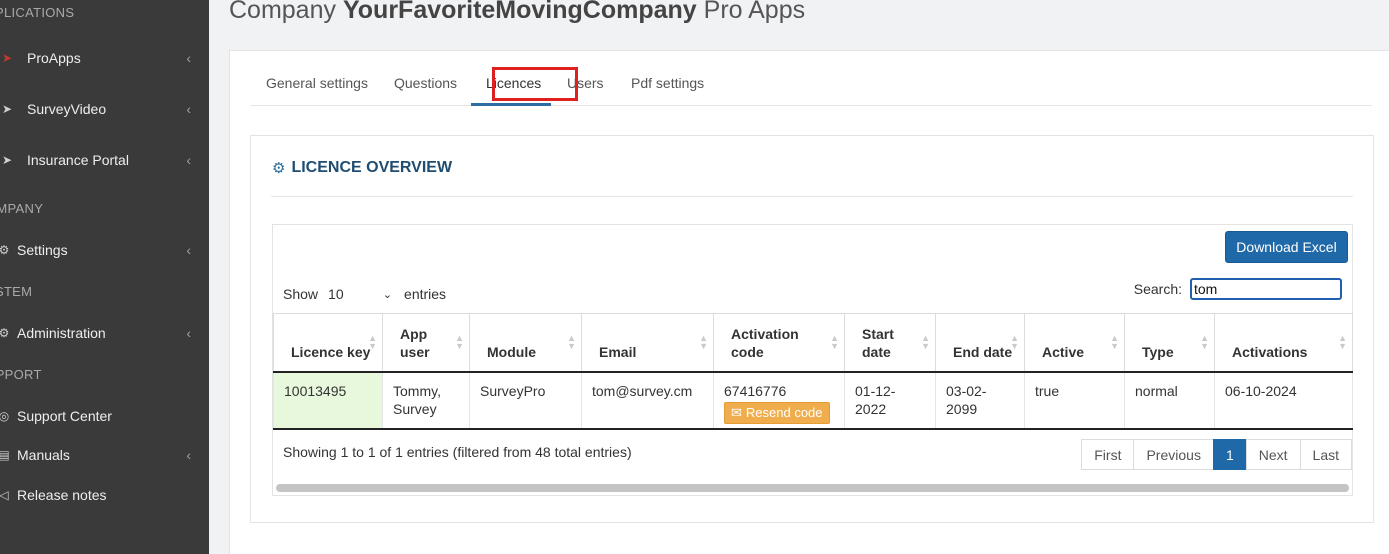 The image size is (1389, 554). Describe the element at coordinates (1229, 454) in the screenshot. I see `pagination-page-1: 1` at that location.